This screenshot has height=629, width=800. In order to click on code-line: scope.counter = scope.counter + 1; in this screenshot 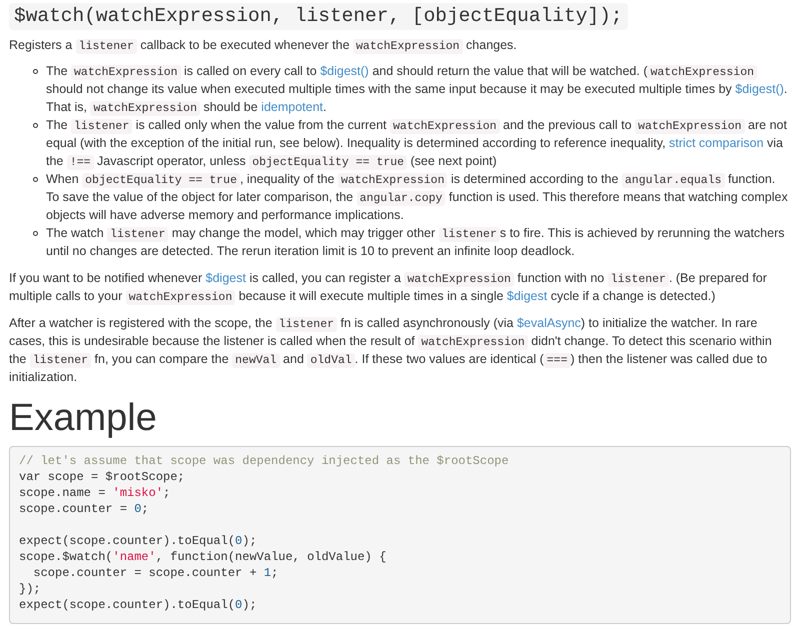, I will do `click(156, 573)`.